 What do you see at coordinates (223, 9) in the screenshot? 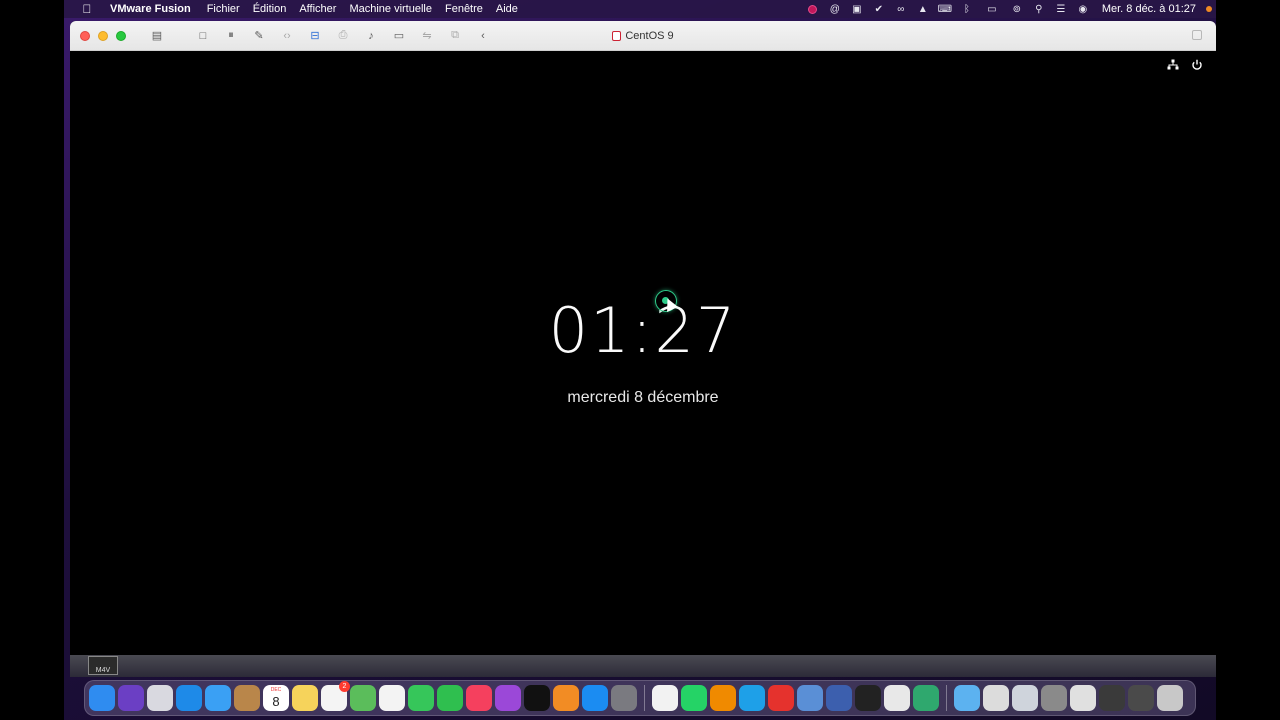
I see `menu-fichier: Fichier` at bounding box center [223, 9].